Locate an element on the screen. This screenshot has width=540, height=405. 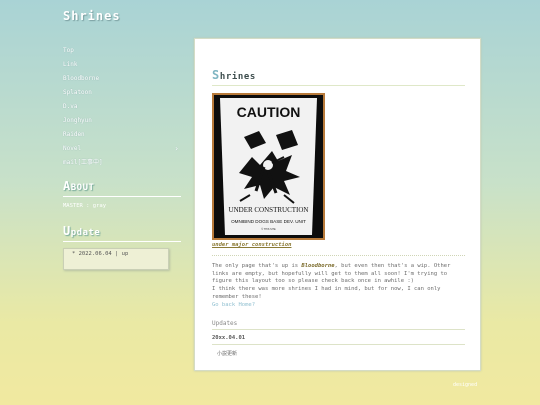
update-heading: Update is located at coordinates (122, 233).